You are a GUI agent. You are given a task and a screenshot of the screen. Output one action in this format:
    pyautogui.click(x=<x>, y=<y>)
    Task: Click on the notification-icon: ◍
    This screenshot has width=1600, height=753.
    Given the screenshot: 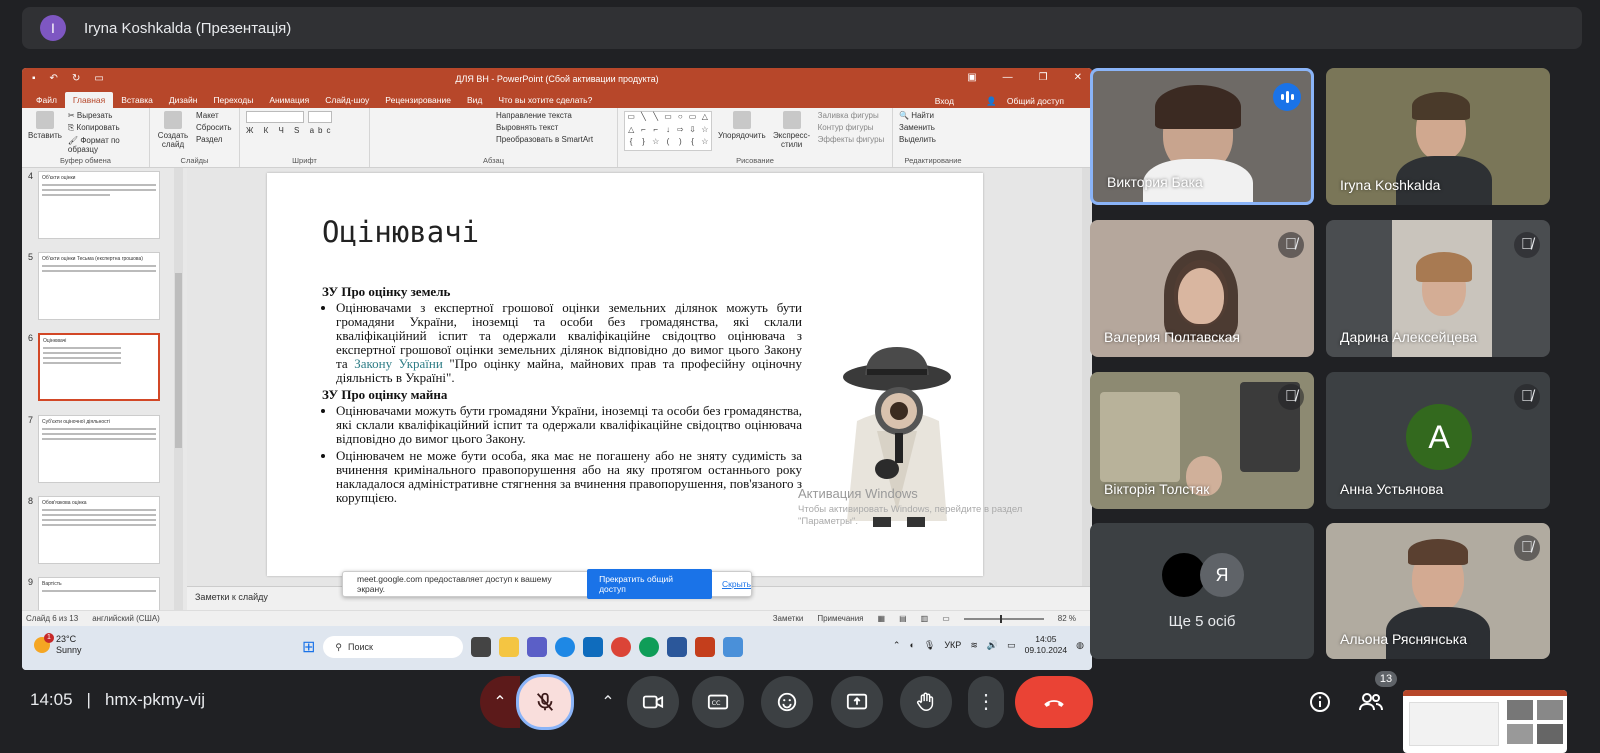 What is the action you would take?
    pyautogui.click(x=1080, y=645)
    